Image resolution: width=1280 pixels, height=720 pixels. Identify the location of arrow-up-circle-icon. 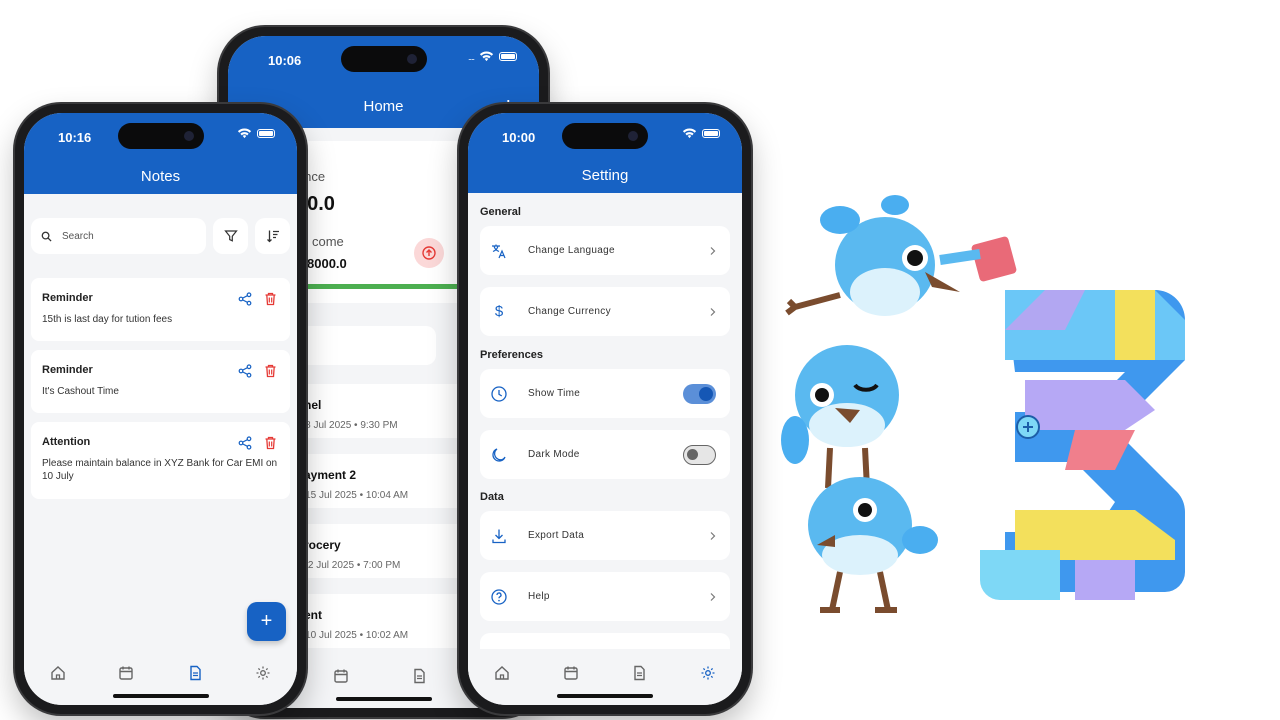
(429, 253).